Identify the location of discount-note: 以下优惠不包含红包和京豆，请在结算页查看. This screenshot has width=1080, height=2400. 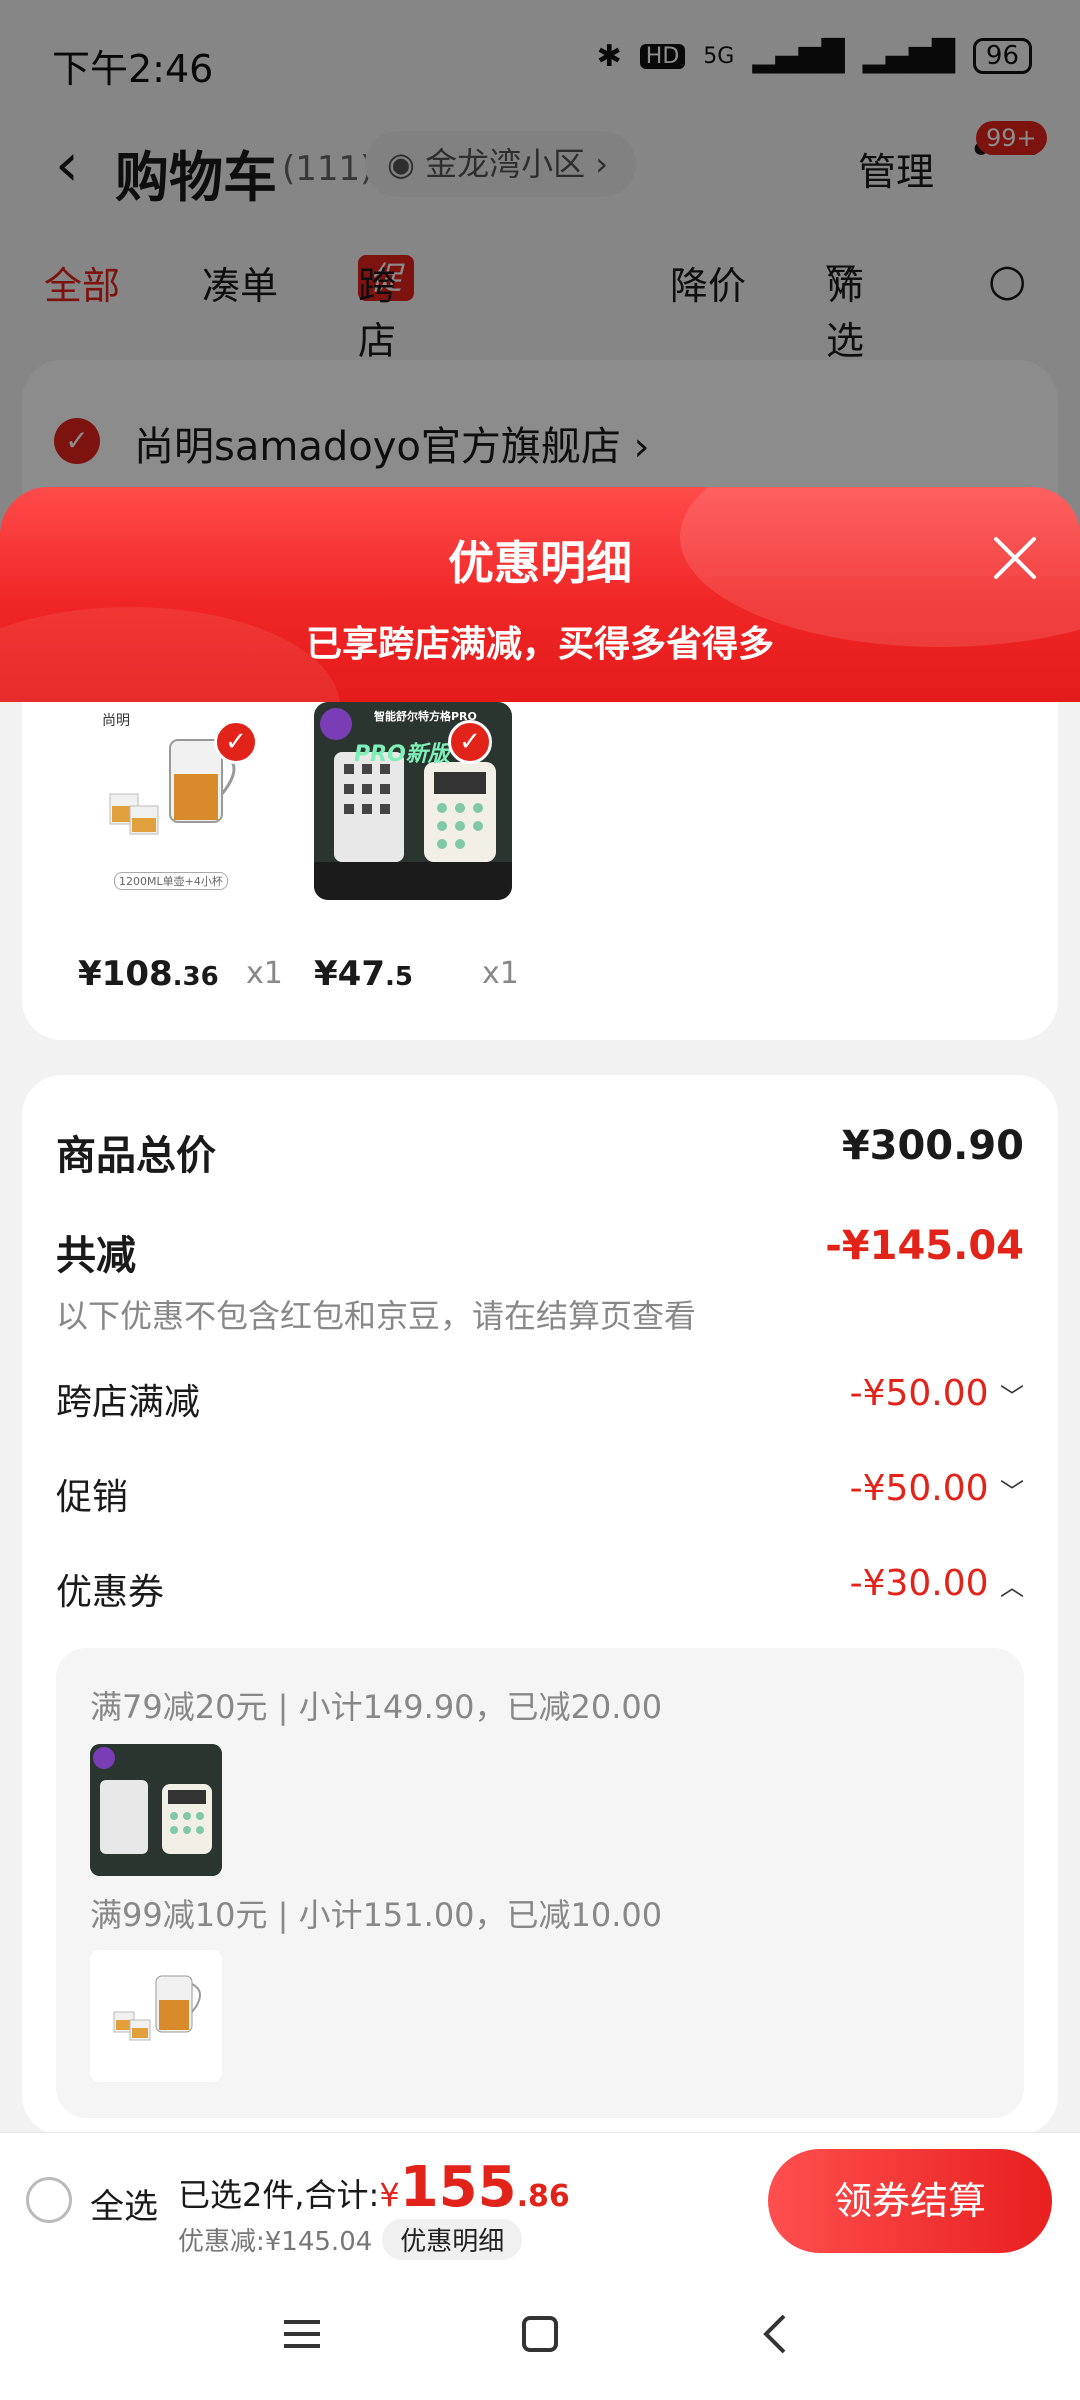
(376, 1316).